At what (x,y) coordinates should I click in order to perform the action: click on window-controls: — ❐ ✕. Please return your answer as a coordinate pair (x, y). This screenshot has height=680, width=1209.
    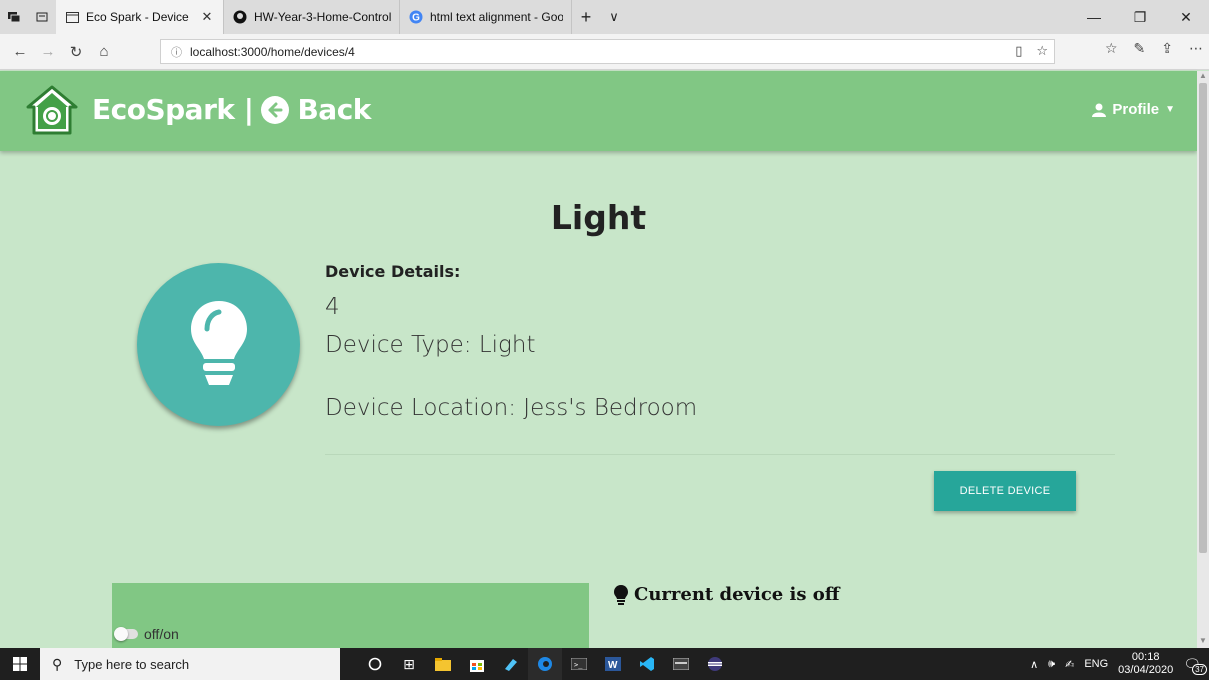
    Looking at the image, I should click on (1140, 17).